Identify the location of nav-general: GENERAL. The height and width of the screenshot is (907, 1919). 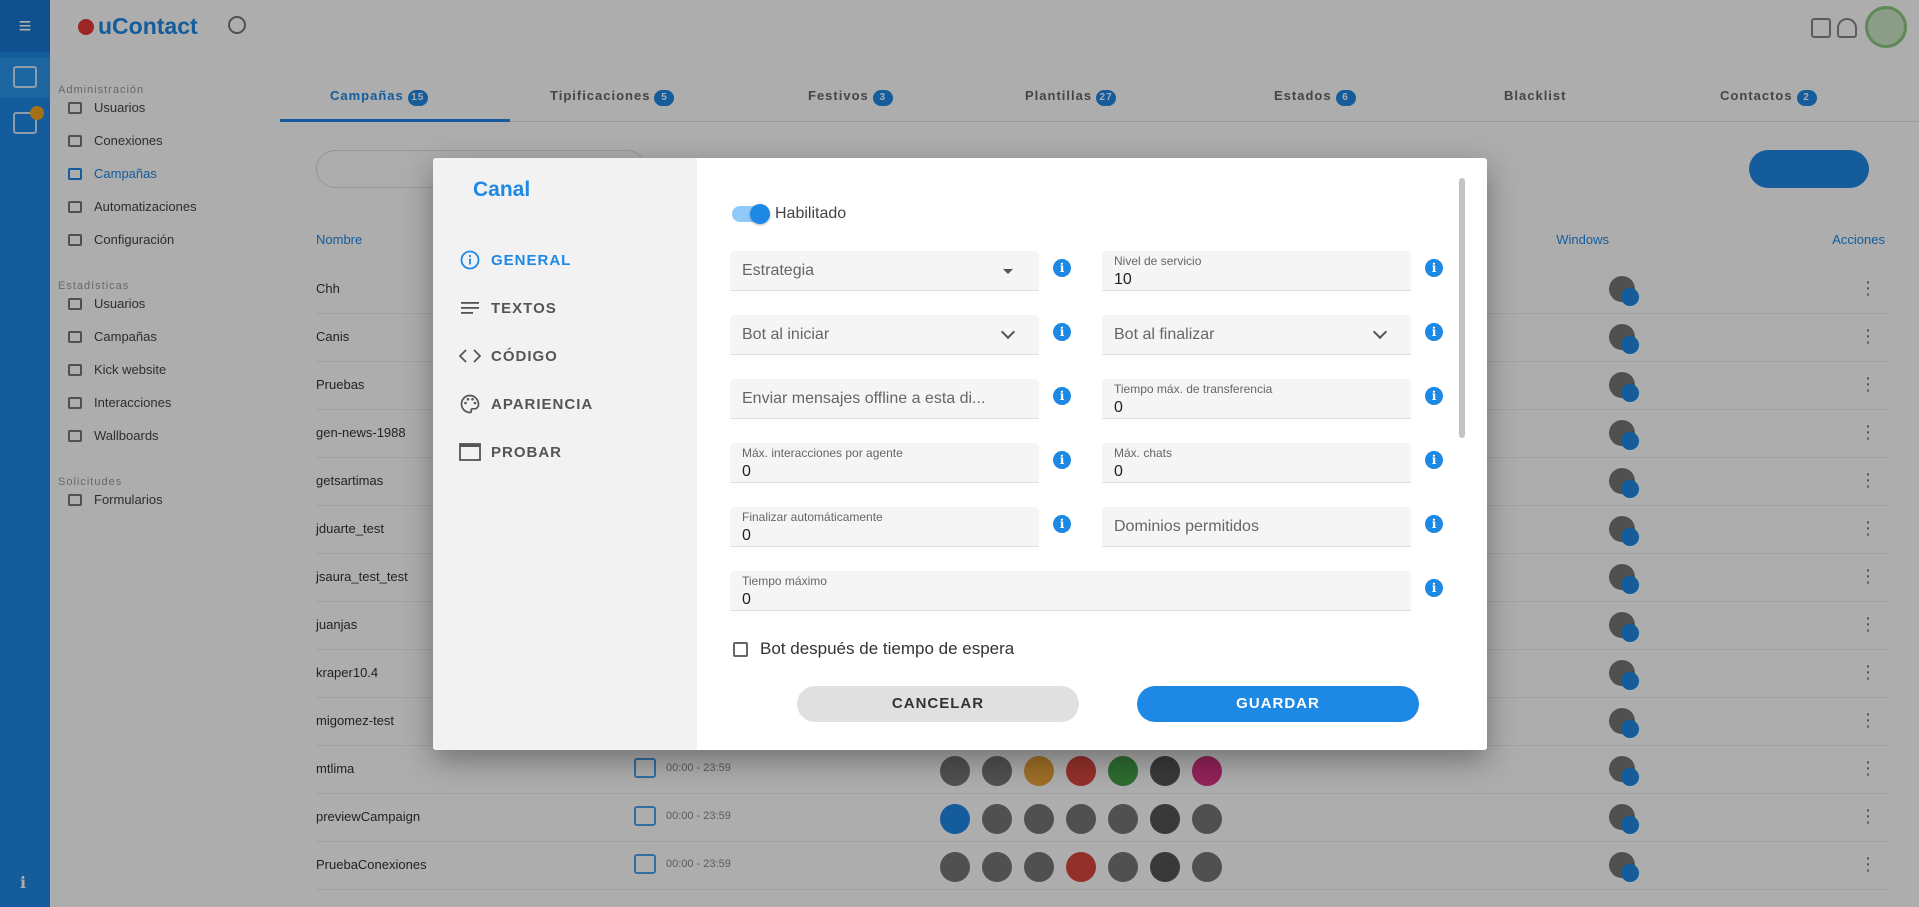
(515, 260).